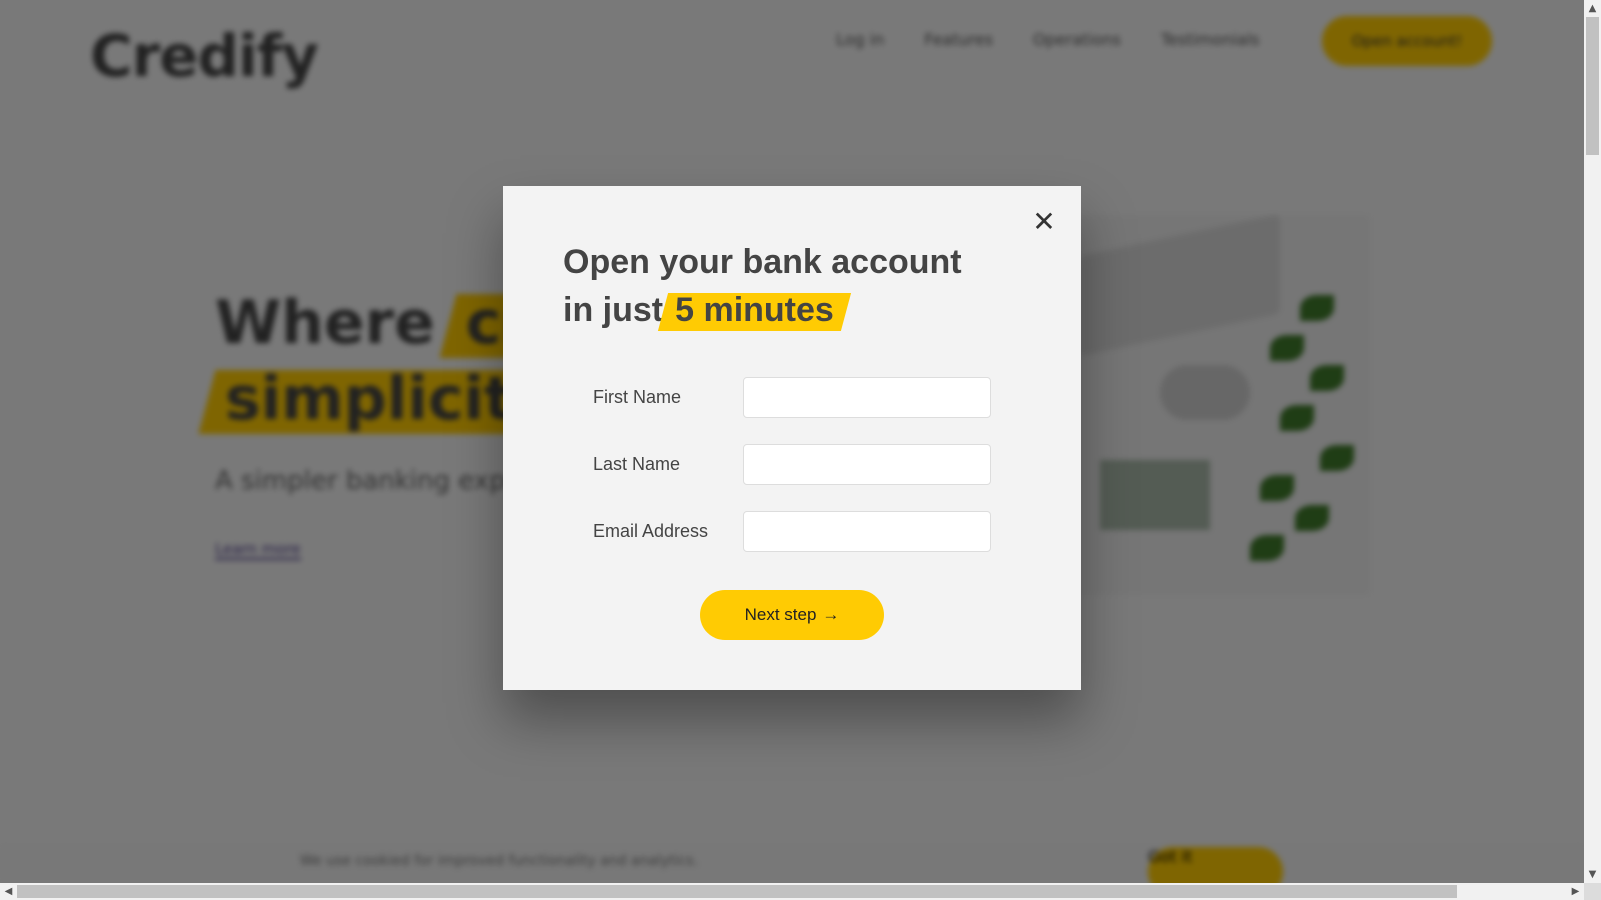  I want to click on email-label: Email Address, so click(651, 531).